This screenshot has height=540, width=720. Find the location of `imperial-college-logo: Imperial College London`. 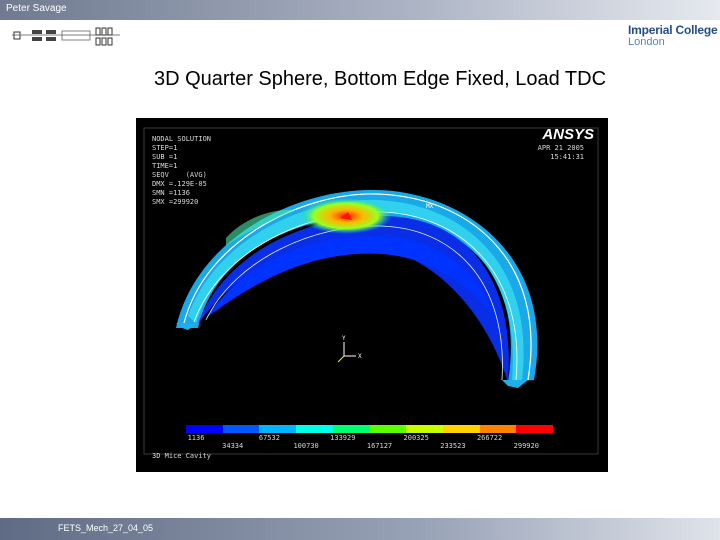

imperial-college-logo: Imperial College London is located at coordinates (673, 36).